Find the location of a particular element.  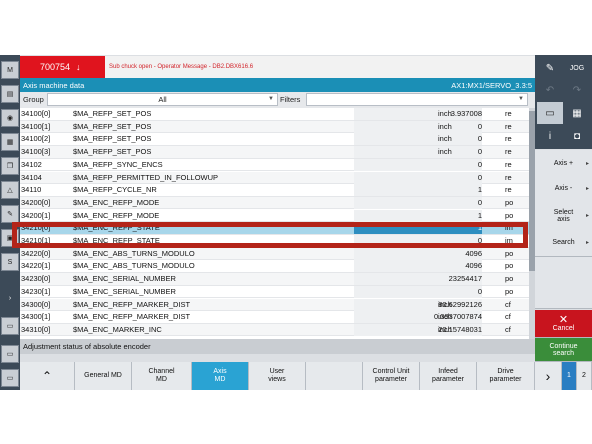

axis-md-label: Axis MD is located at coordinates (220, 375).